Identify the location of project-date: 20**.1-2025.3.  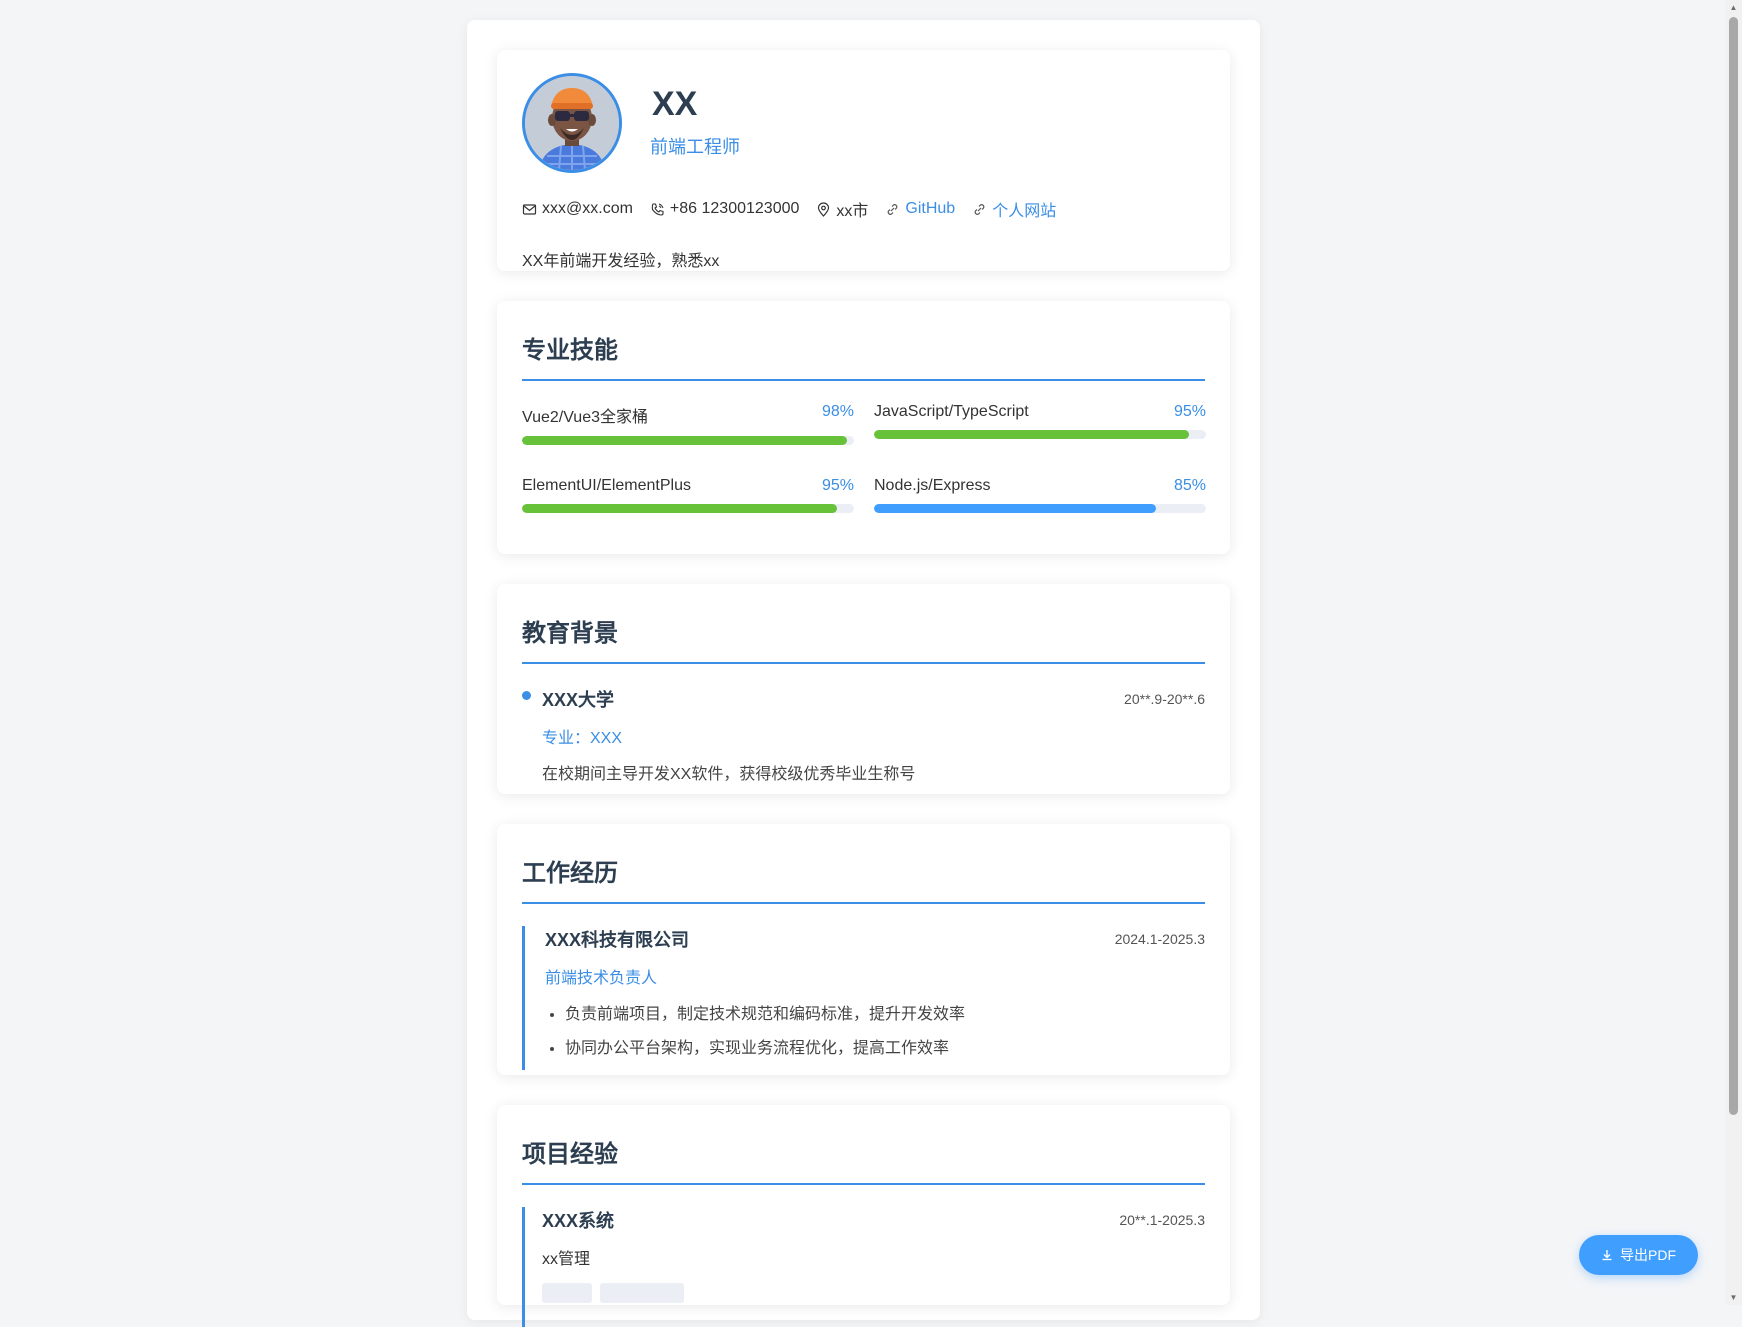
(1162, 1220).